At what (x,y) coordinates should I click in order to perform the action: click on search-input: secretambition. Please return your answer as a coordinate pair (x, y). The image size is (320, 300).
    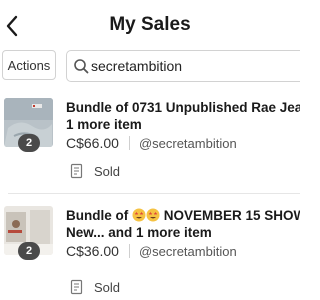
    Looking at the image, I should click on (183, 66).